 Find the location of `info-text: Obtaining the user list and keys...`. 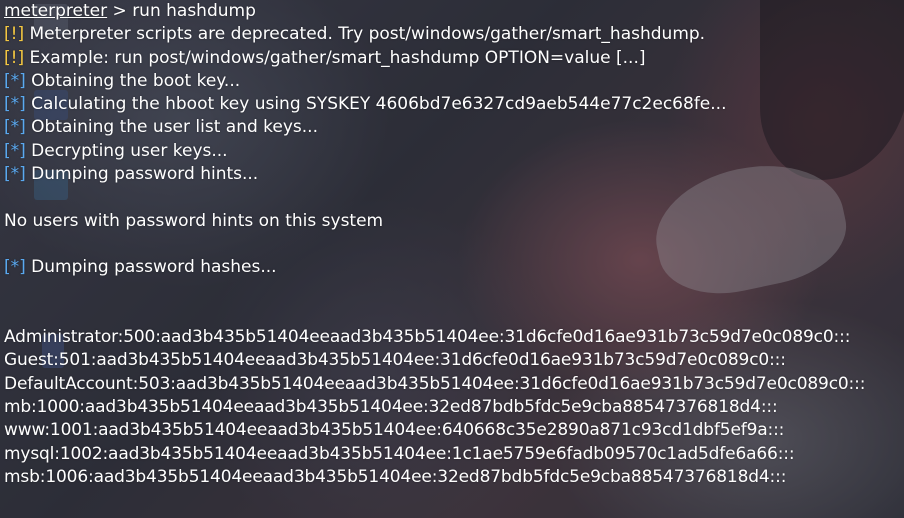

info-text: Obtaining the user list and keys... is located at coordinates (171, 127).